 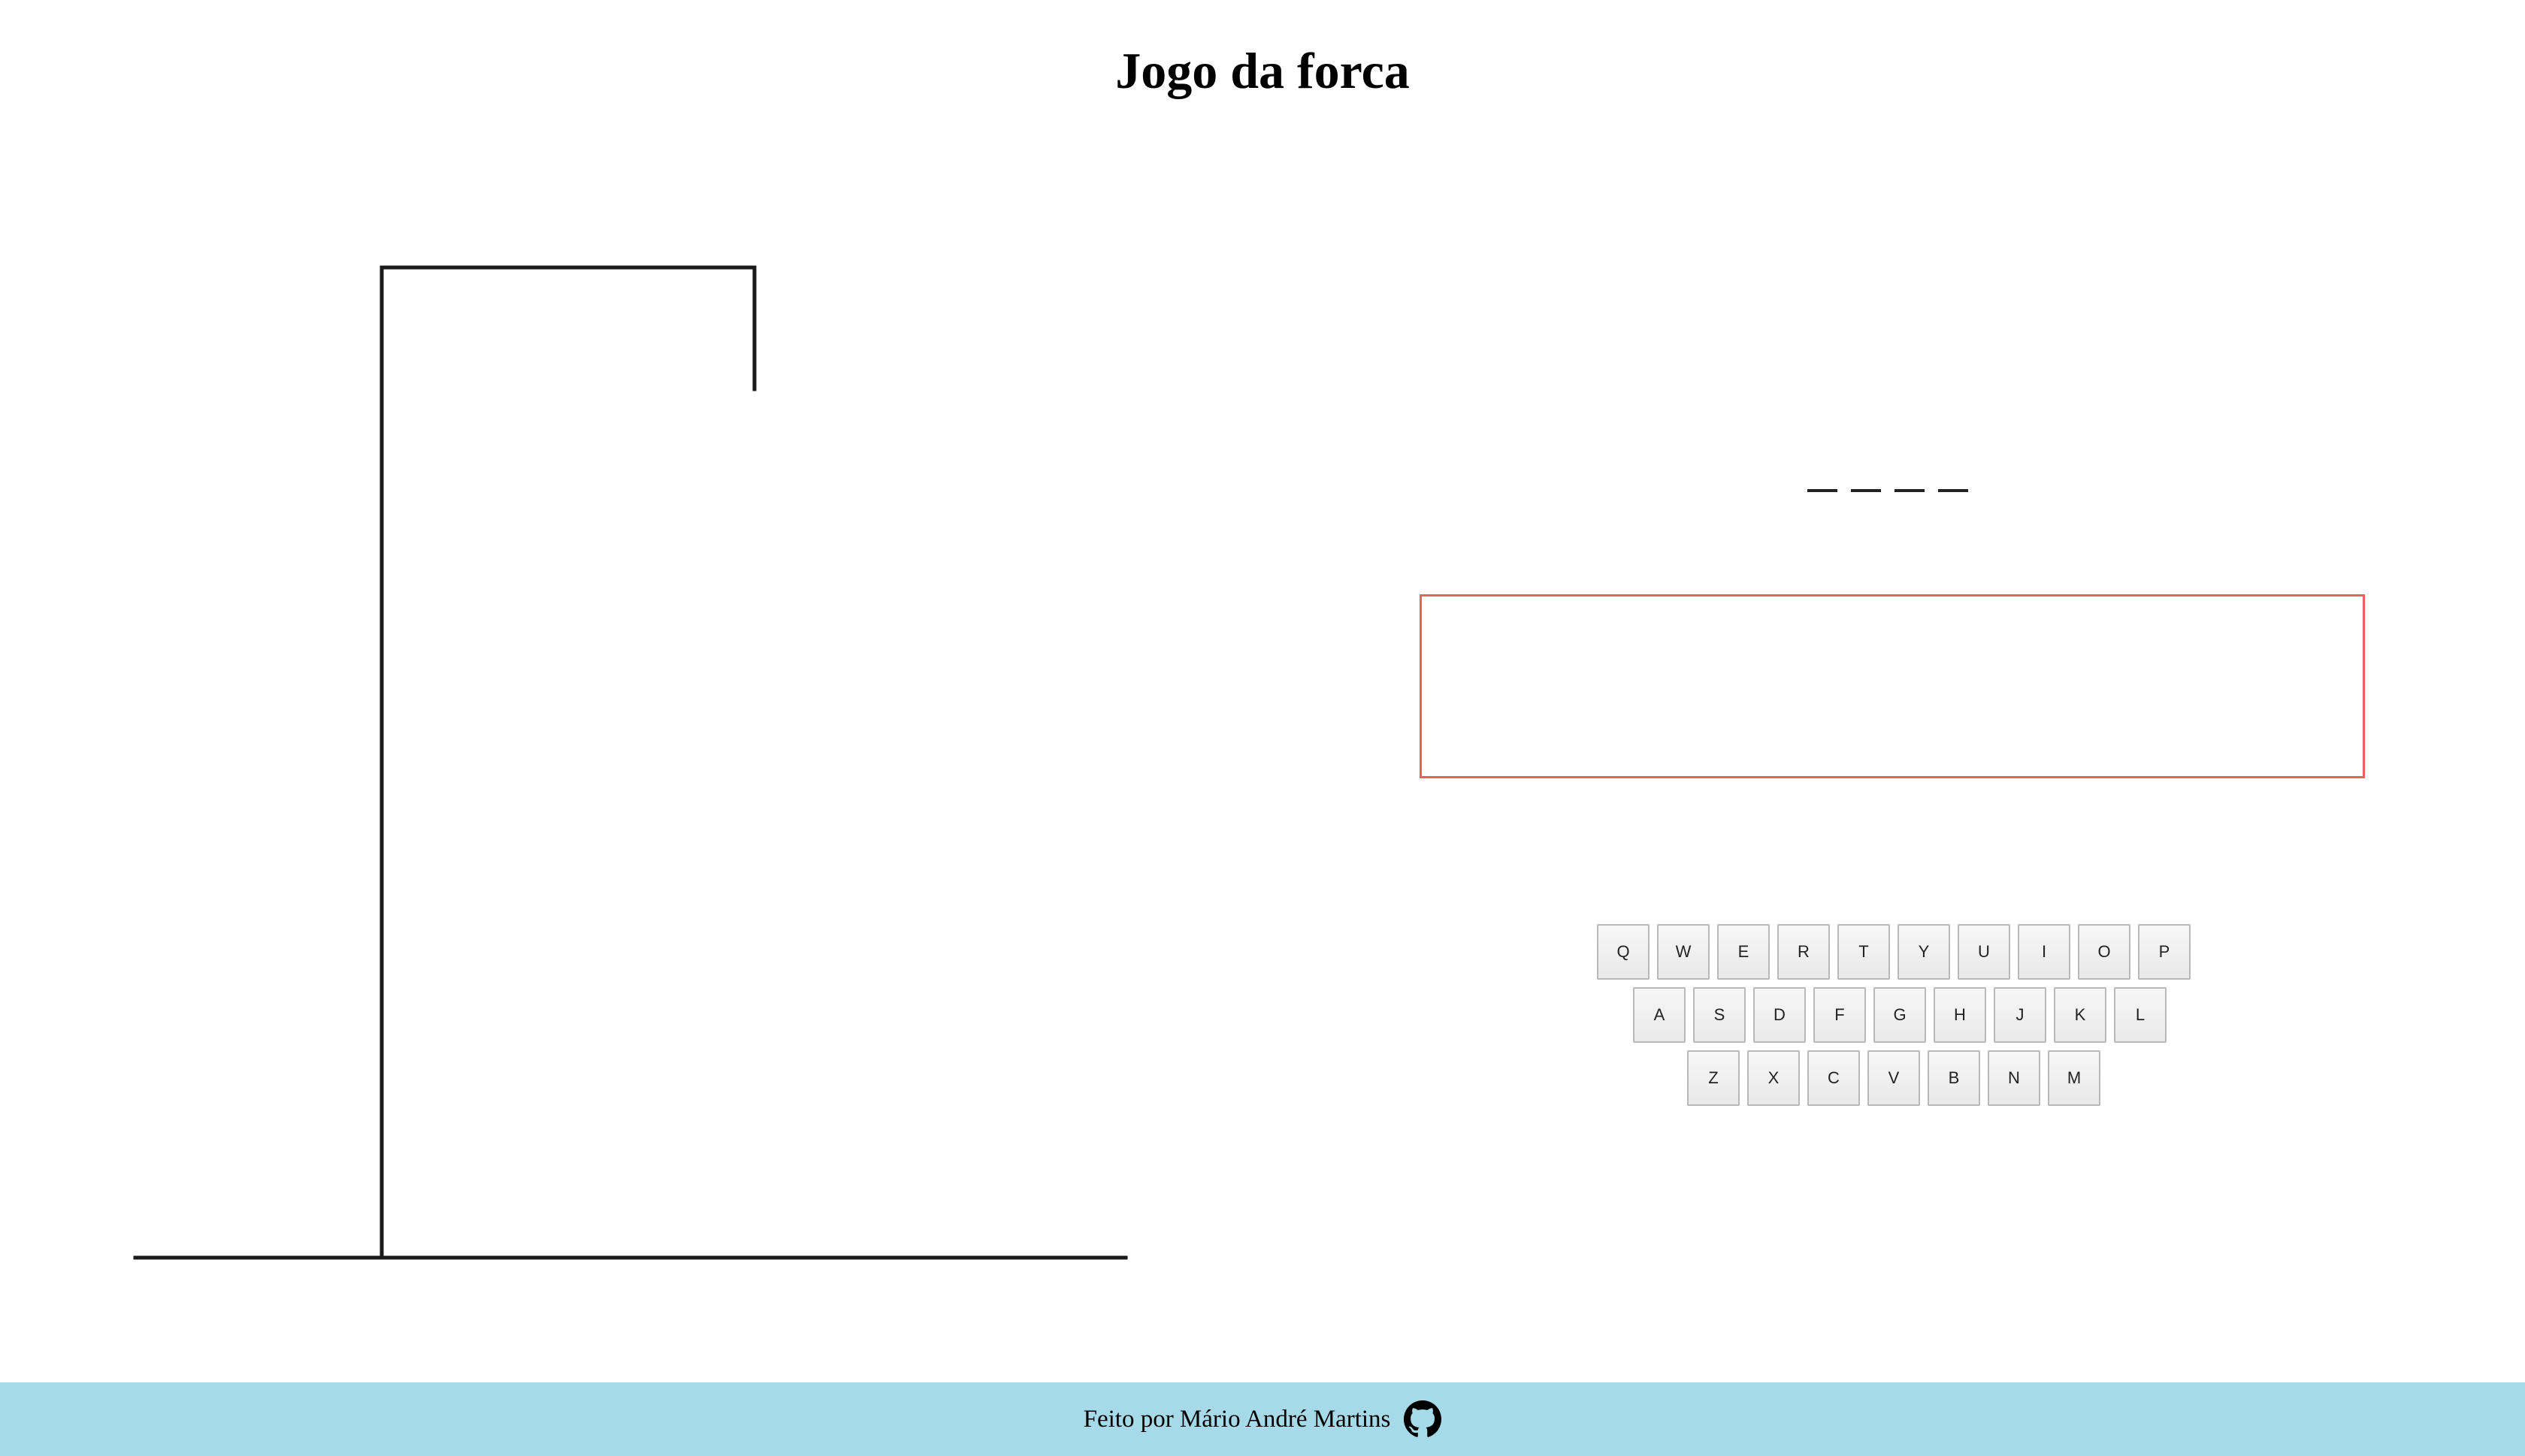 I want to click on github-icon, so click(x=1423, y=1419).